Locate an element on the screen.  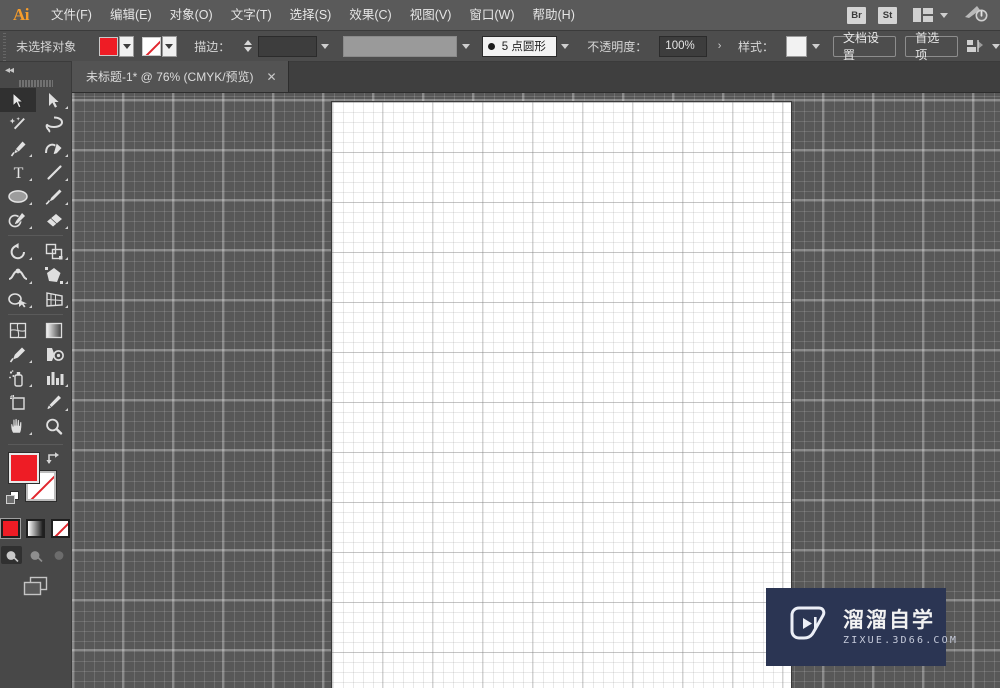
bridge-icon: Br is located at coordinates (856, 15).